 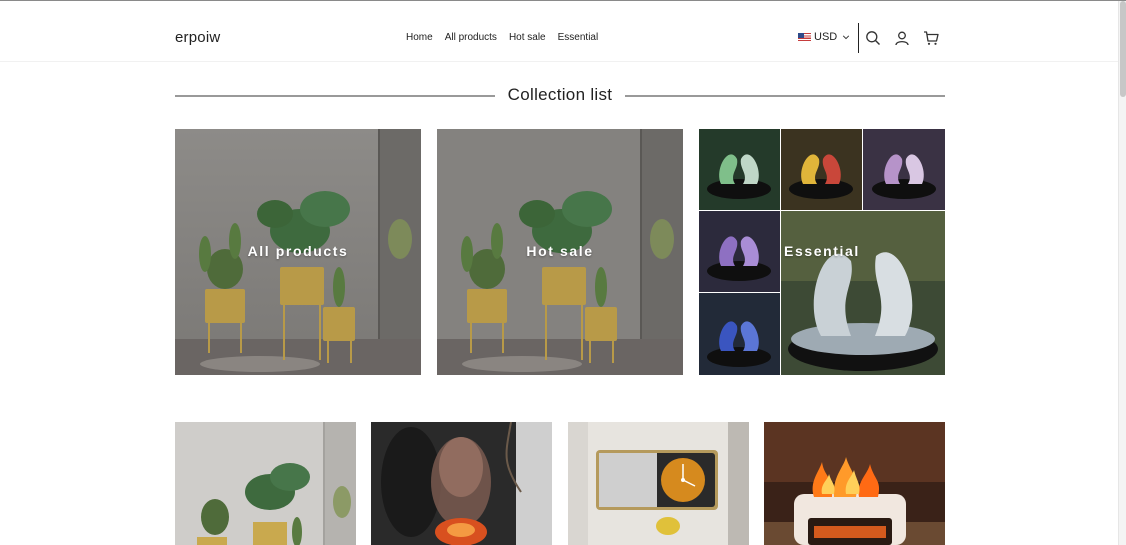 What do you see at coordinates (873, 38) in the screenshot?
I see `search-icon` at bounding box center [873, 38].